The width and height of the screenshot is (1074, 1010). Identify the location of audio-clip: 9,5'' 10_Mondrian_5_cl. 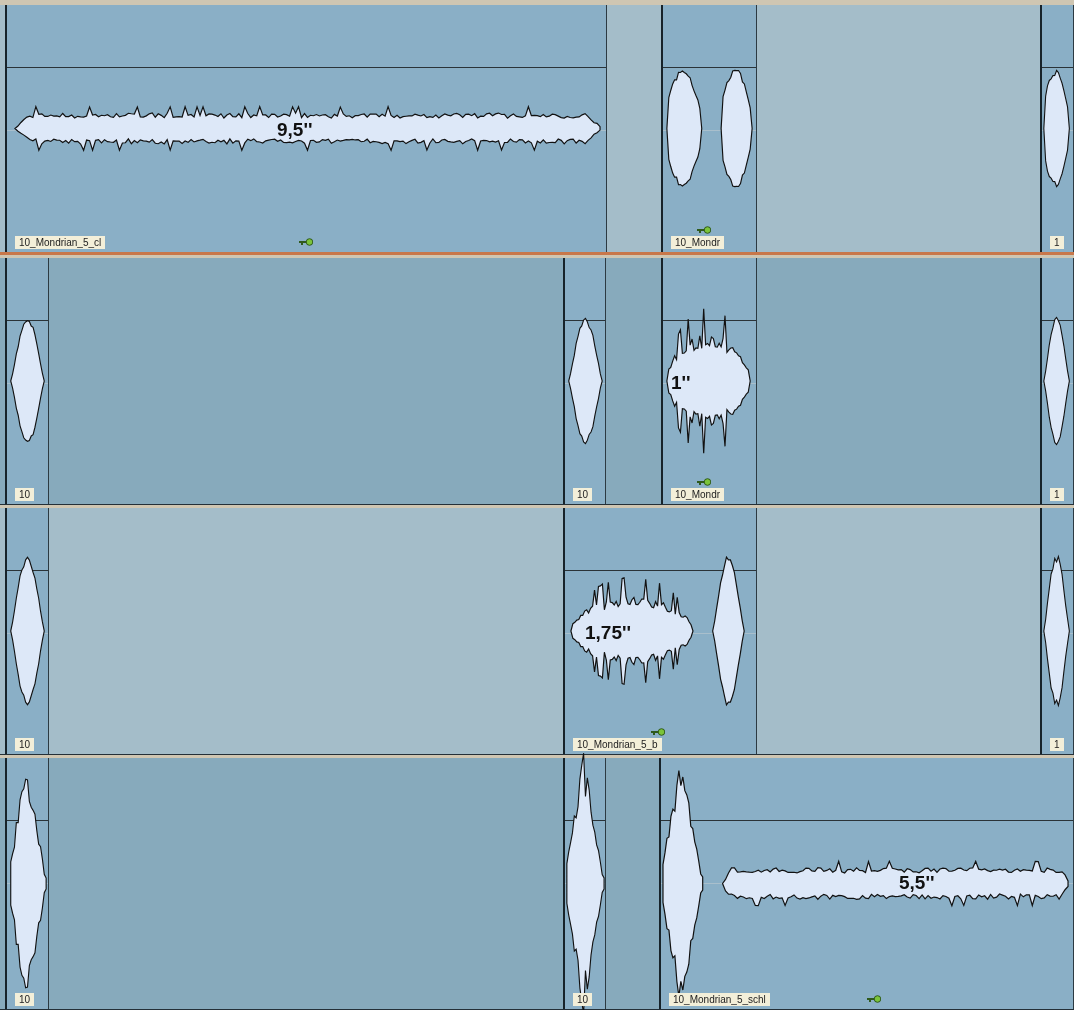
(306, 128).